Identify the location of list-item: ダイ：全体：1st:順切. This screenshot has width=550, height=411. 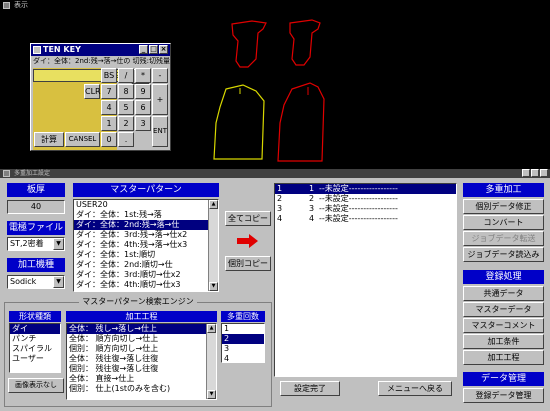
(146, 255).